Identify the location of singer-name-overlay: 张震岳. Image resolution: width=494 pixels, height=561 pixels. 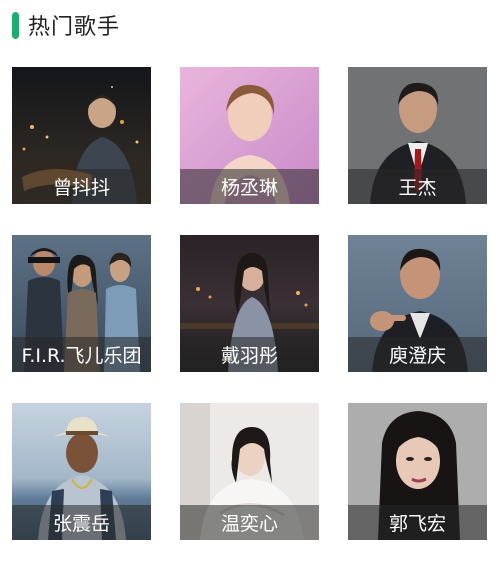
(81, 522).